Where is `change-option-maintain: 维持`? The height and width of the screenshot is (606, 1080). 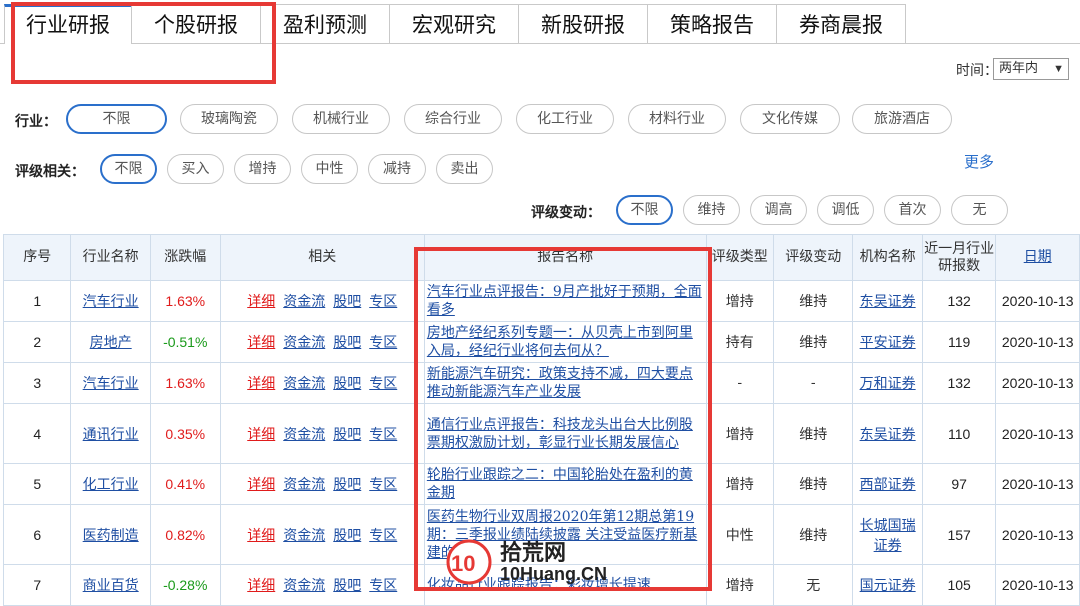
change-option-maintain: 维持 is located at coordinates (711, 210).